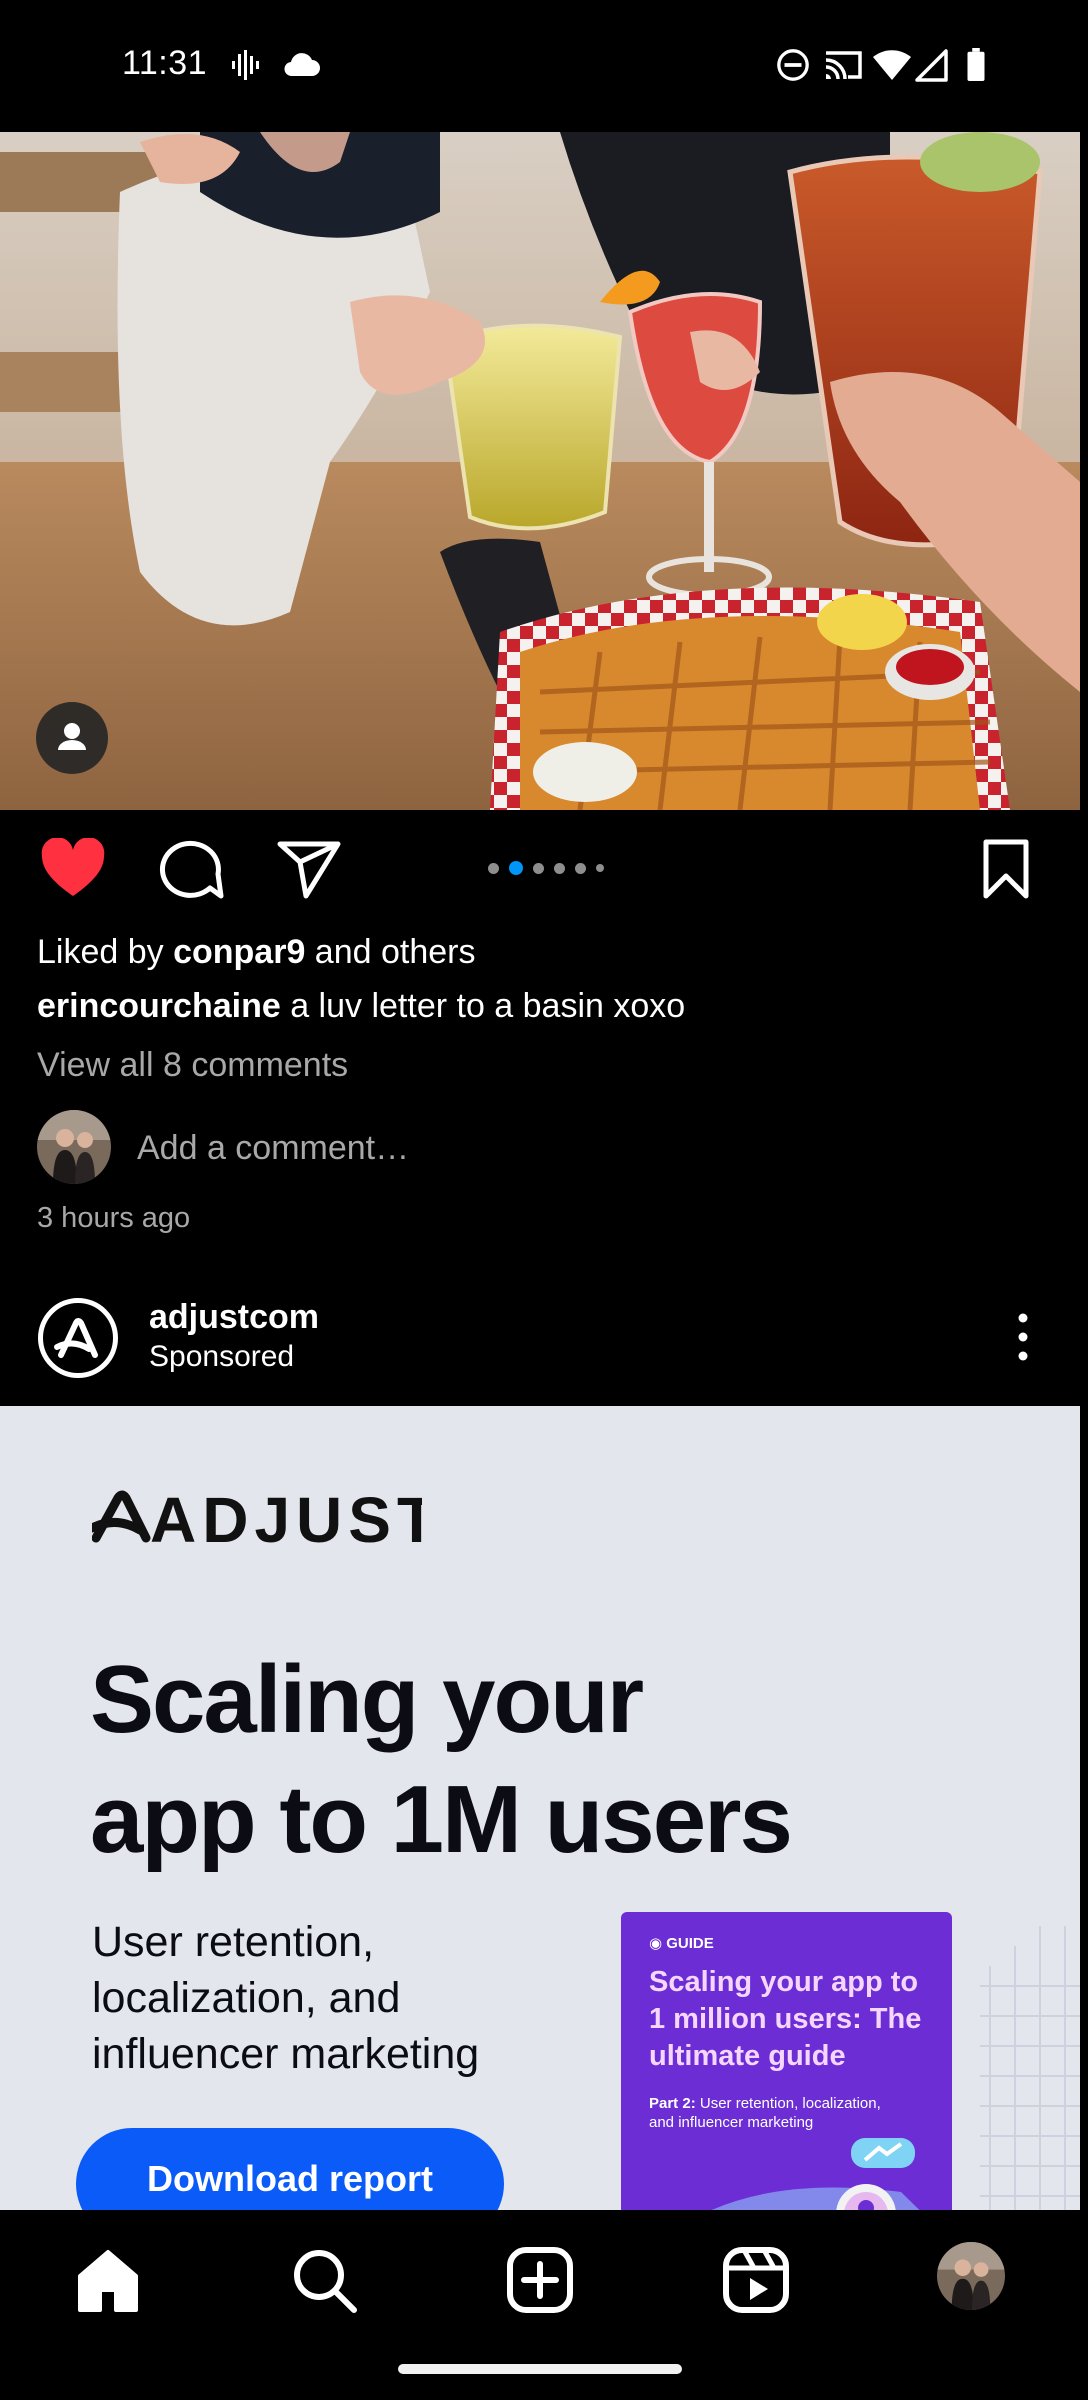 Image resolution: width=1088 pixels, height=2400 pixels. I want to click on caption-username: erincourchaine, so click(159, 1006).